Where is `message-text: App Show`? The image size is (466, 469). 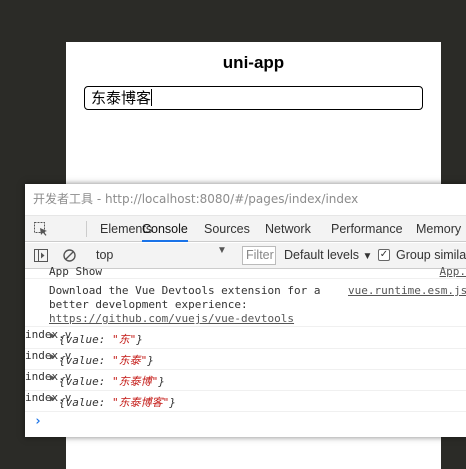
message-text: App Show is located at coordinates (75, 271).